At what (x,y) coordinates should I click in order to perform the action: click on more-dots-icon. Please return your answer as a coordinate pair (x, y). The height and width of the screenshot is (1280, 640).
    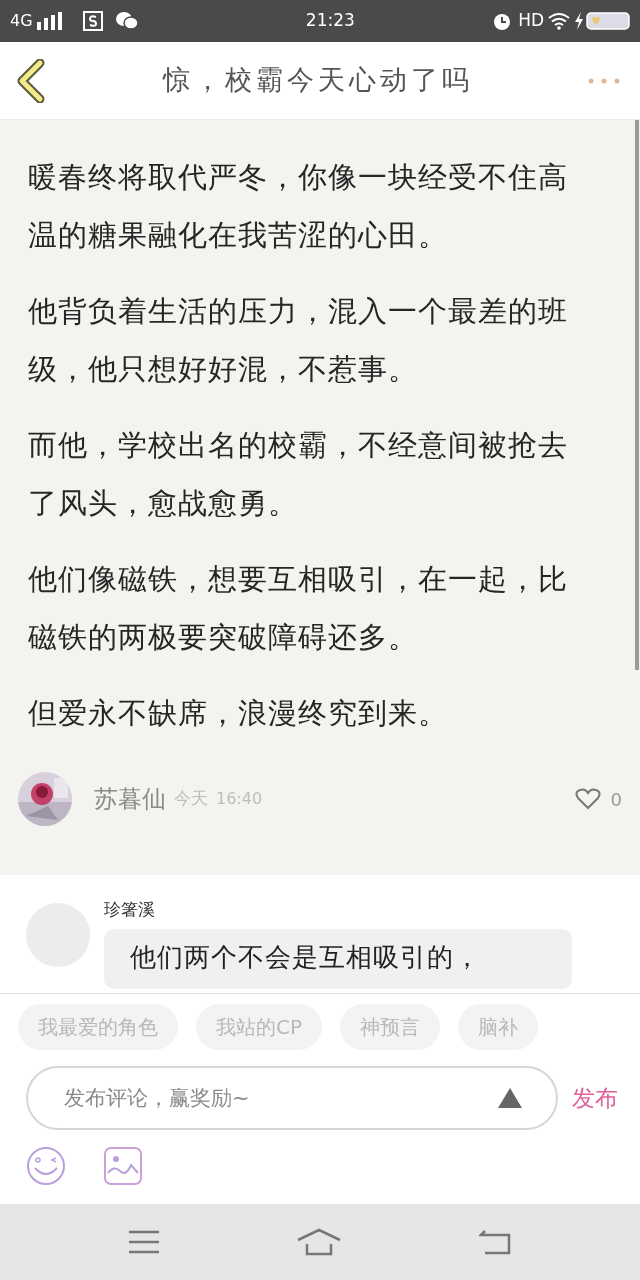
    Looking at the image, I should click on (604, 80).